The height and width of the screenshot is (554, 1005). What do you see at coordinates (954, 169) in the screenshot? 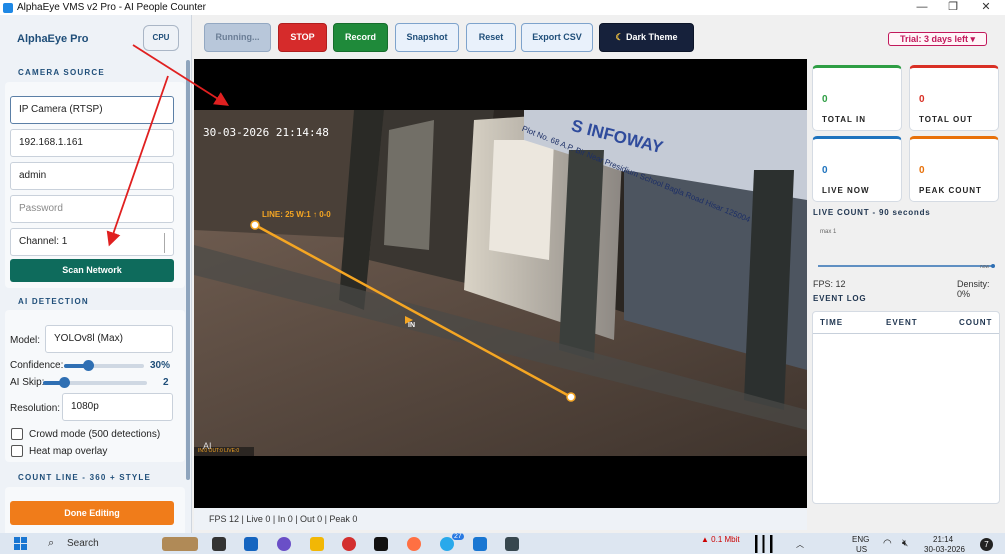
I see `peak-count-card: 0 PEAK COUNT` at bounding box center [954, 169].